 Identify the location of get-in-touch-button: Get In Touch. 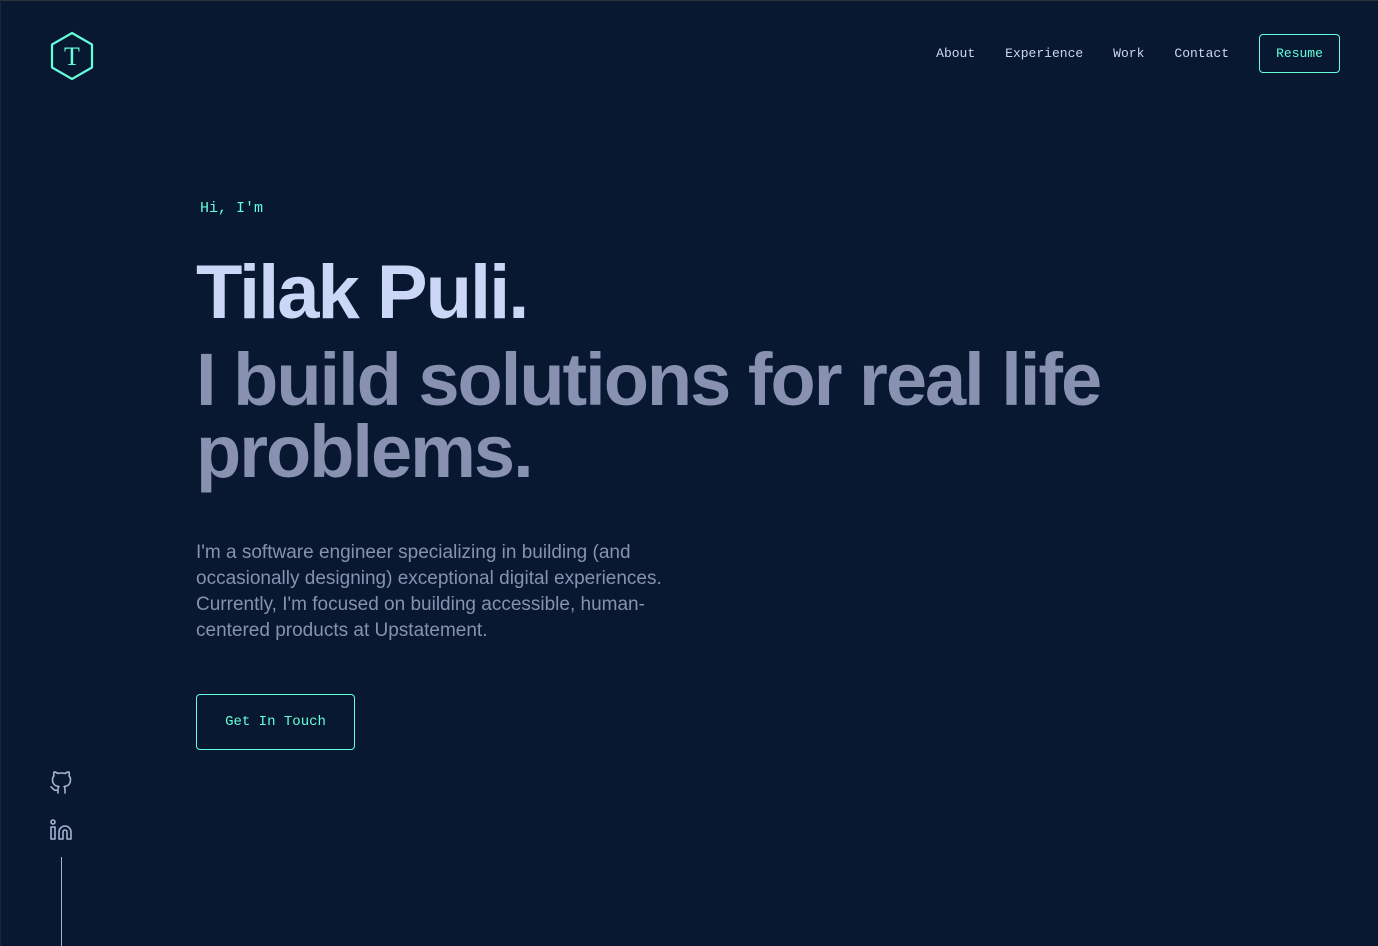
(275, 722).